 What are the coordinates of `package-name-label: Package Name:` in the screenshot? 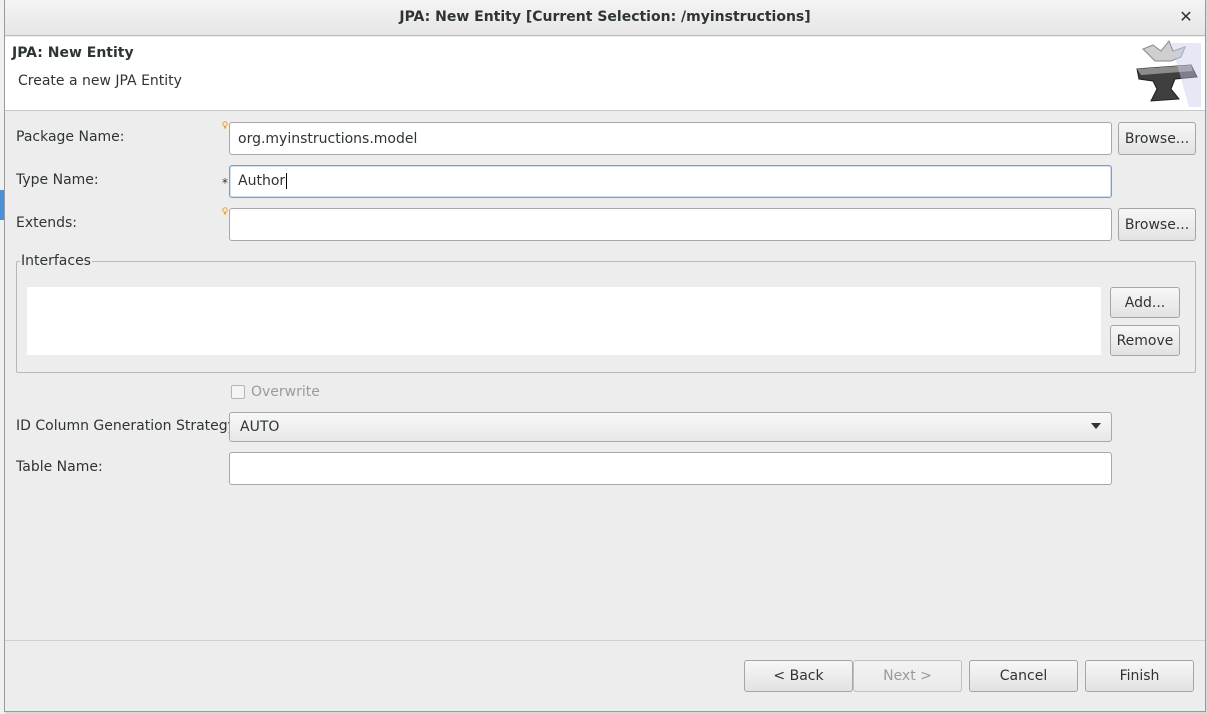 It's located at (70, 137).